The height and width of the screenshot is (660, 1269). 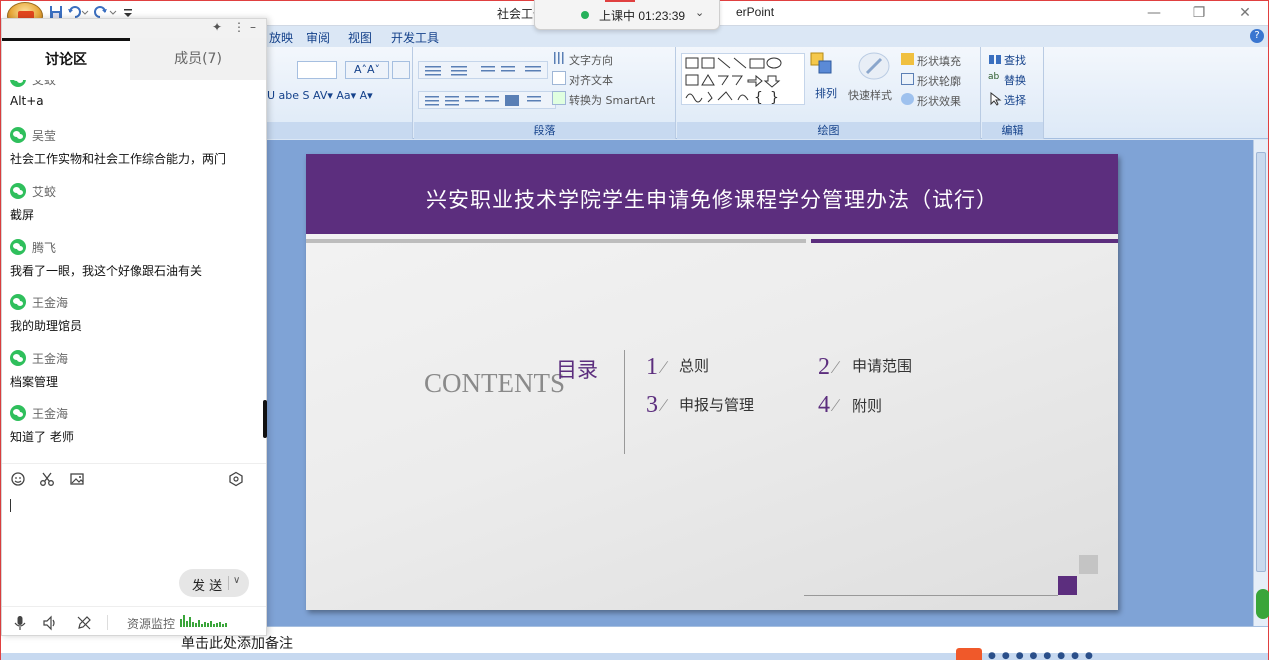 I want to click on live-status-text: 上课中 01:23:39, so click(x=642, y=16).